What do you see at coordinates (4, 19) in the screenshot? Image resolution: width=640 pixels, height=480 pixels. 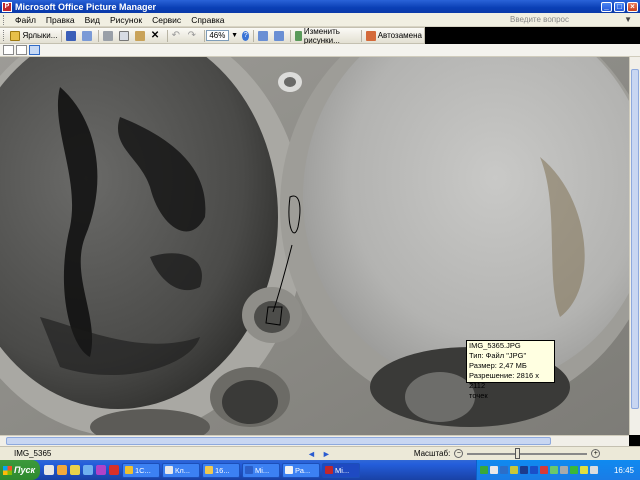 I see `menu-grip` at bounding box center [4, 19].